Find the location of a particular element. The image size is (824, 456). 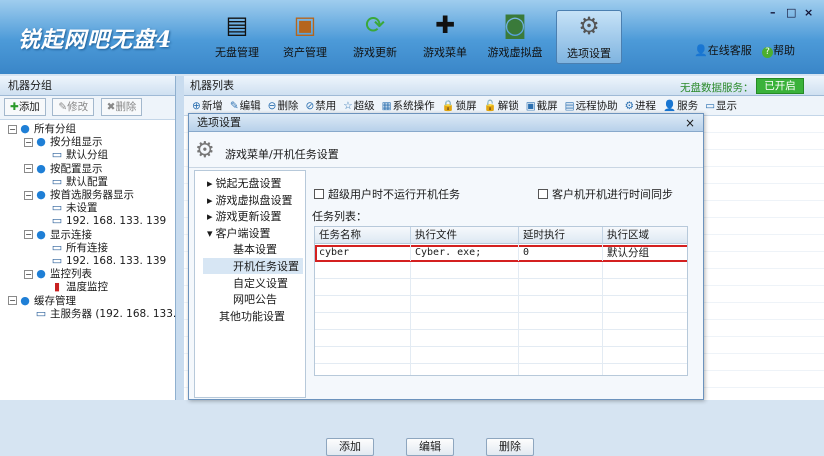

machine-toolbar-item: 🔒锁屏 is located at coordinates (459, 106).